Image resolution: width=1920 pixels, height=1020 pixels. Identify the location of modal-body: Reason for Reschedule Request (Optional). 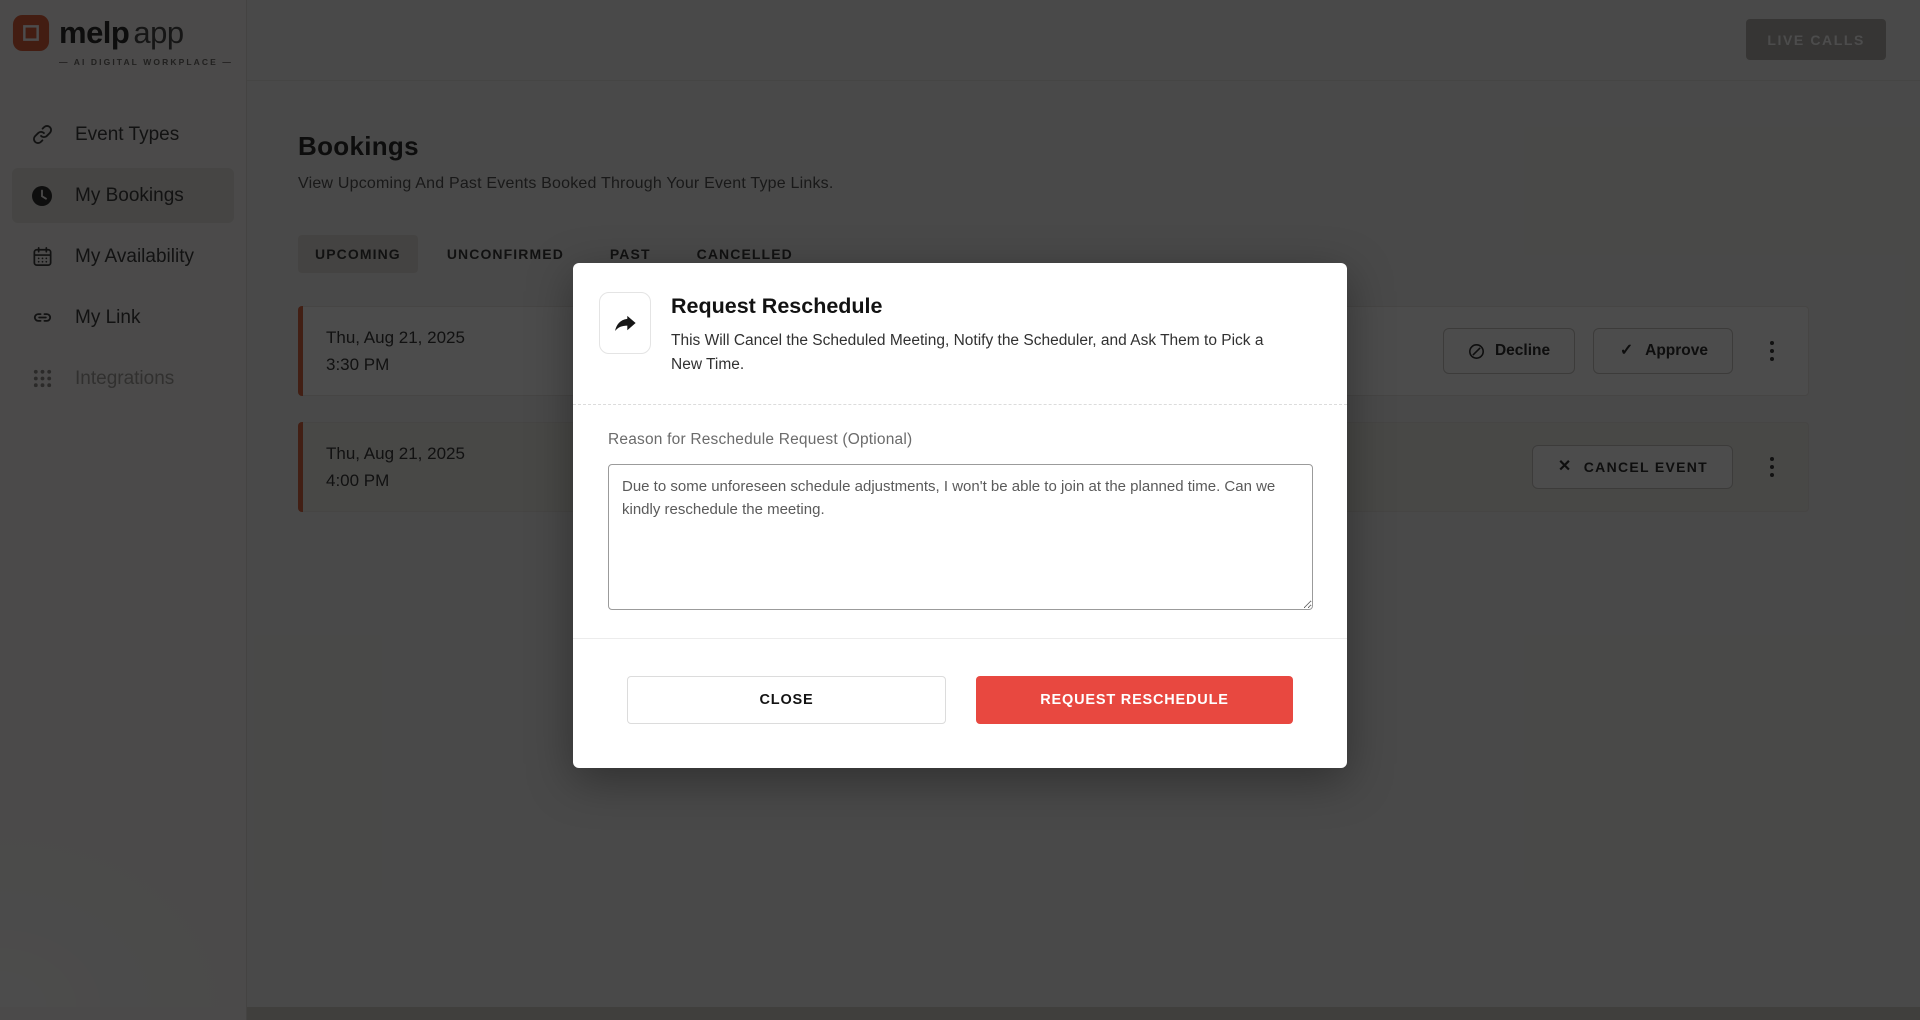
(960, 521).